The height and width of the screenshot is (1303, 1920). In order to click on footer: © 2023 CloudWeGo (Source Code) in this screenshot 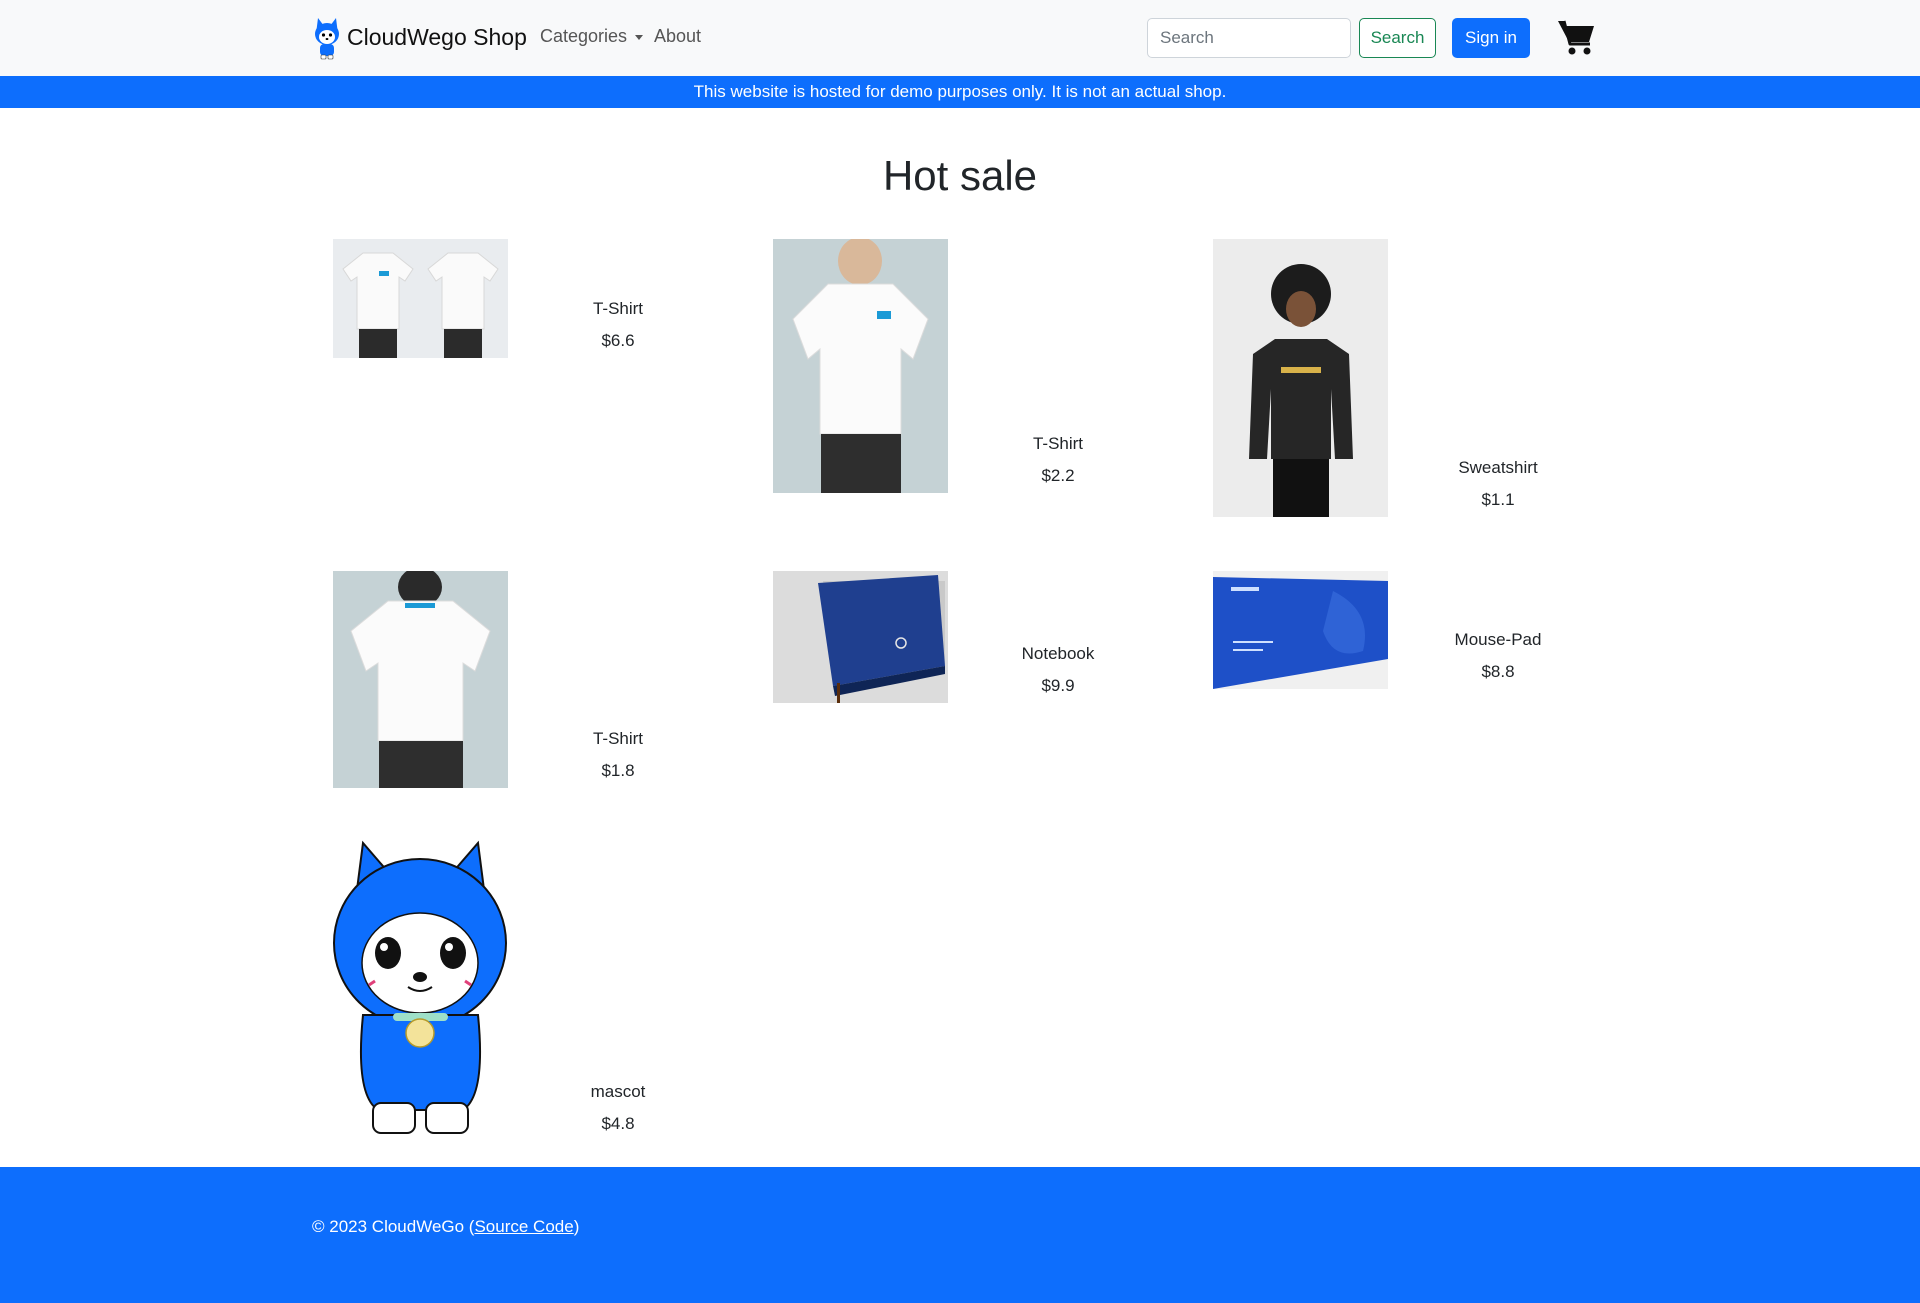, I will do `click(960, 1235)`.